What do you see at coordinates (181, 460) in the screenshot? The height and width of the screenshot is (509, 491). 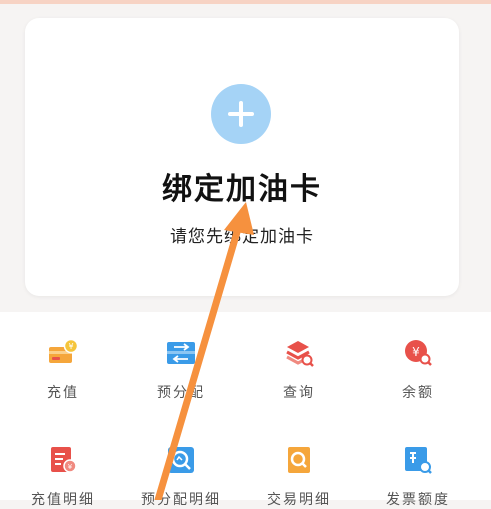 I see `chart-search-icon` at bounding box center [181, 460].